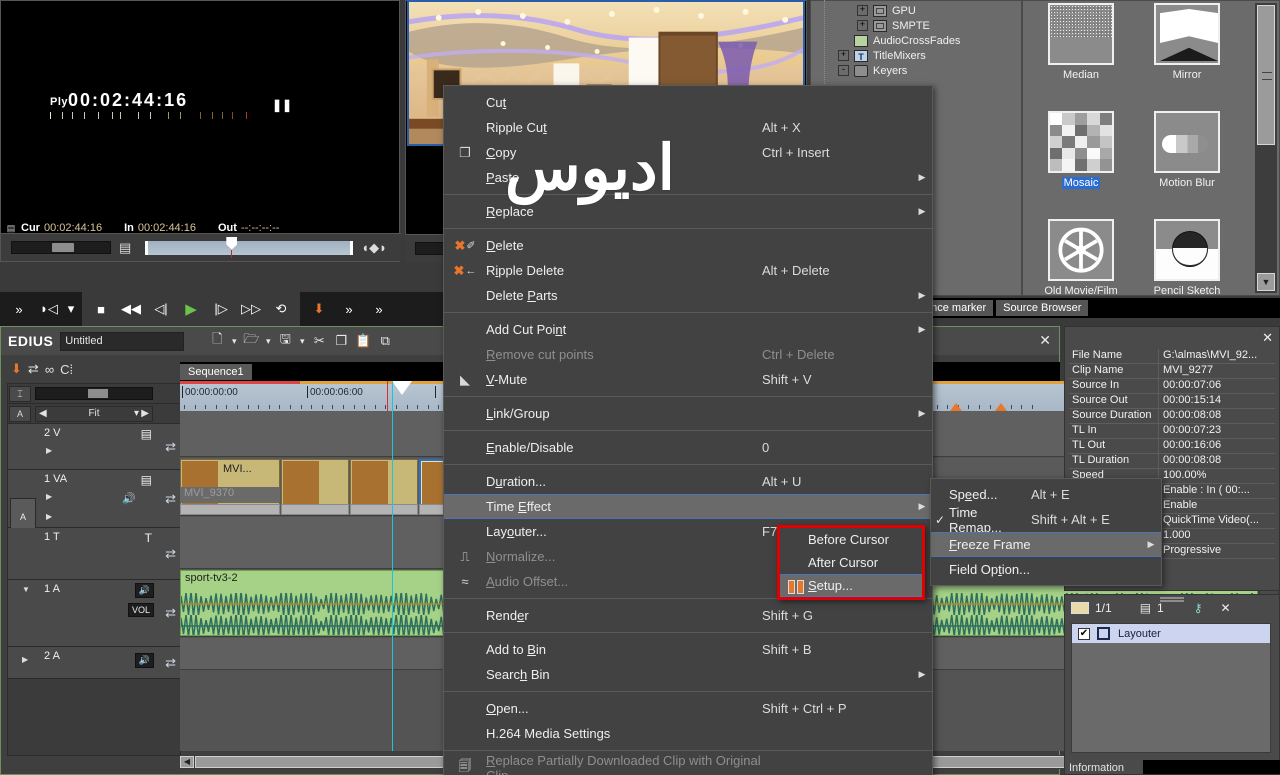 This screenshot has width=1280, height=775. What do you see at coordinates (1266, 148) in the screenshot?
I see `effects-palette-scrollbar: ▼` at bounding box center [1266, 148].